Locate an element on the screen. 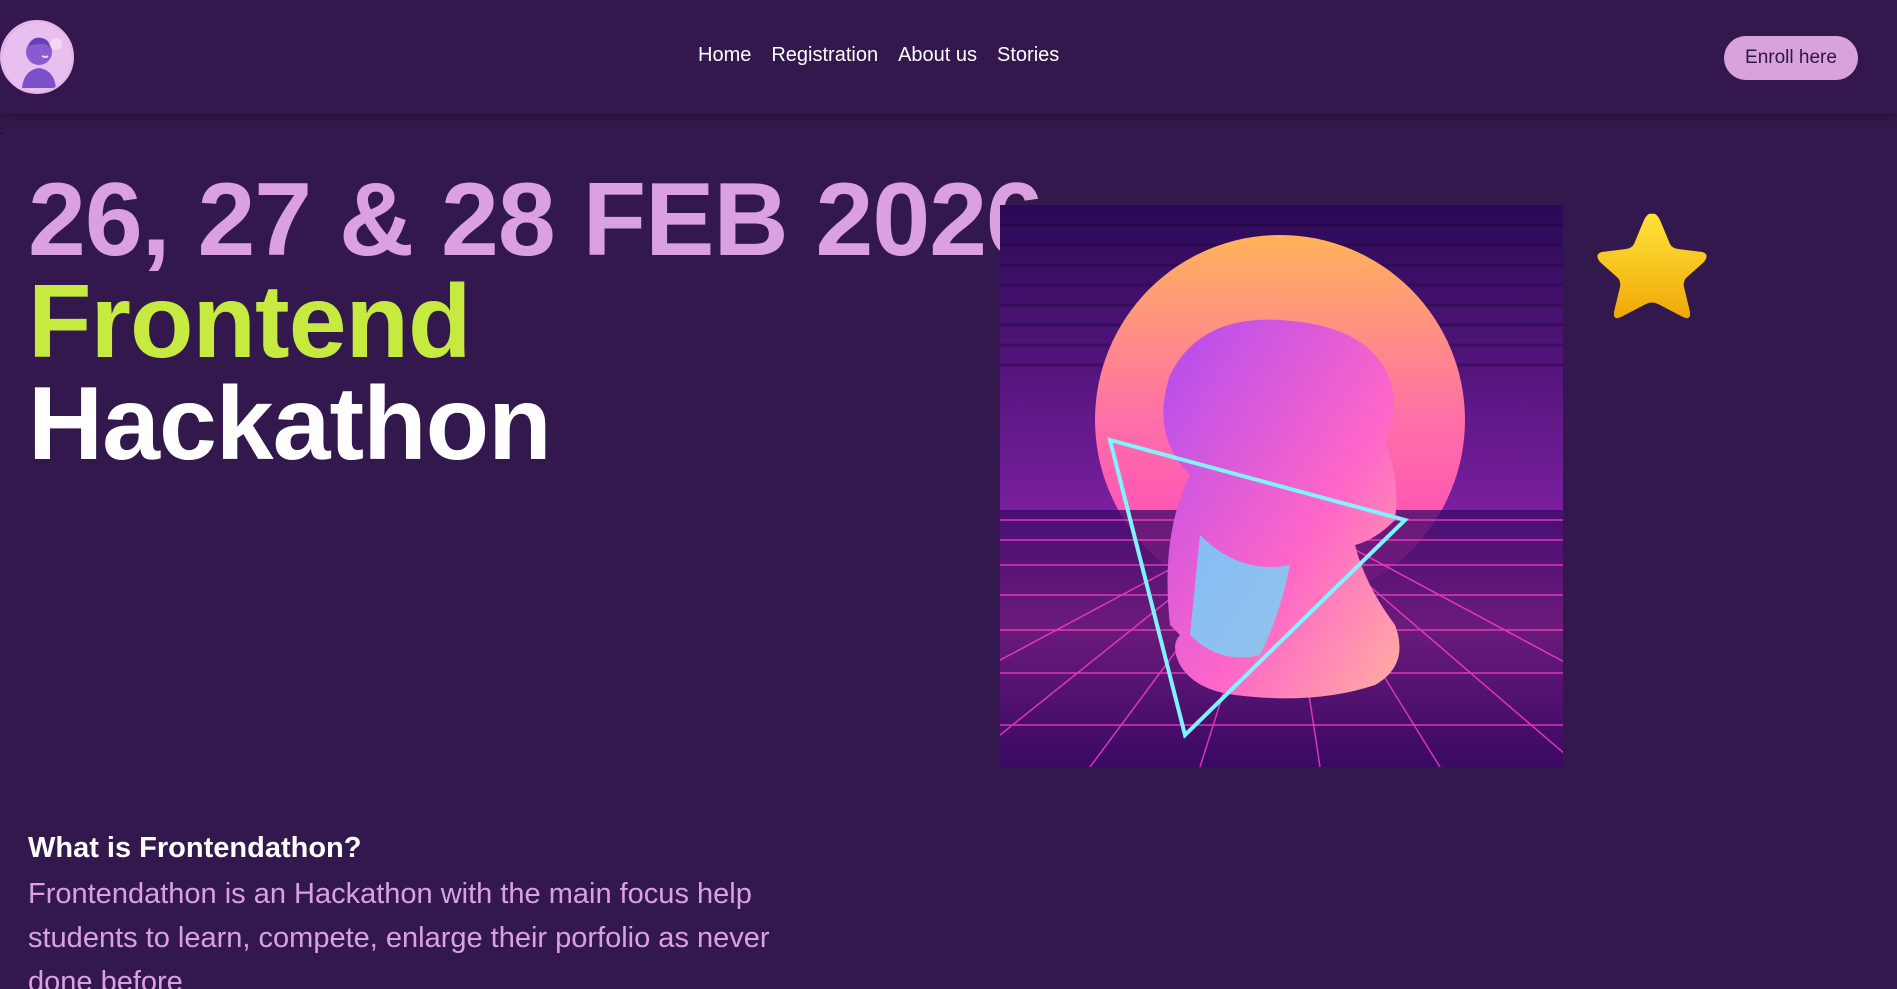 This screenshot has height=989, width=1897. main-nav: Home Registration About us Stories is located at coordinates (878, 55).